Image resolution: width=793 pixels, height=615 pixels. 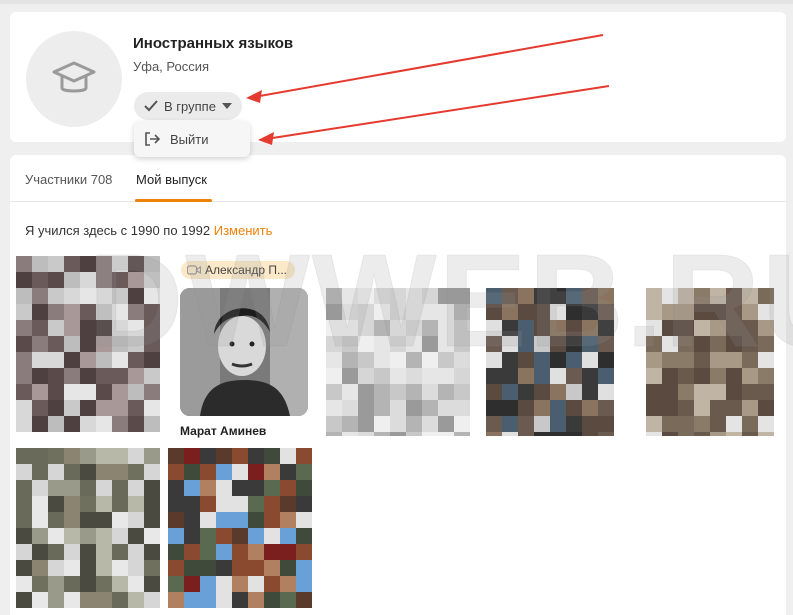 What do you see at coordinates (188, 106) in the screenshot?
I see `membership-button: В группе` at bounding box center [188, 106].